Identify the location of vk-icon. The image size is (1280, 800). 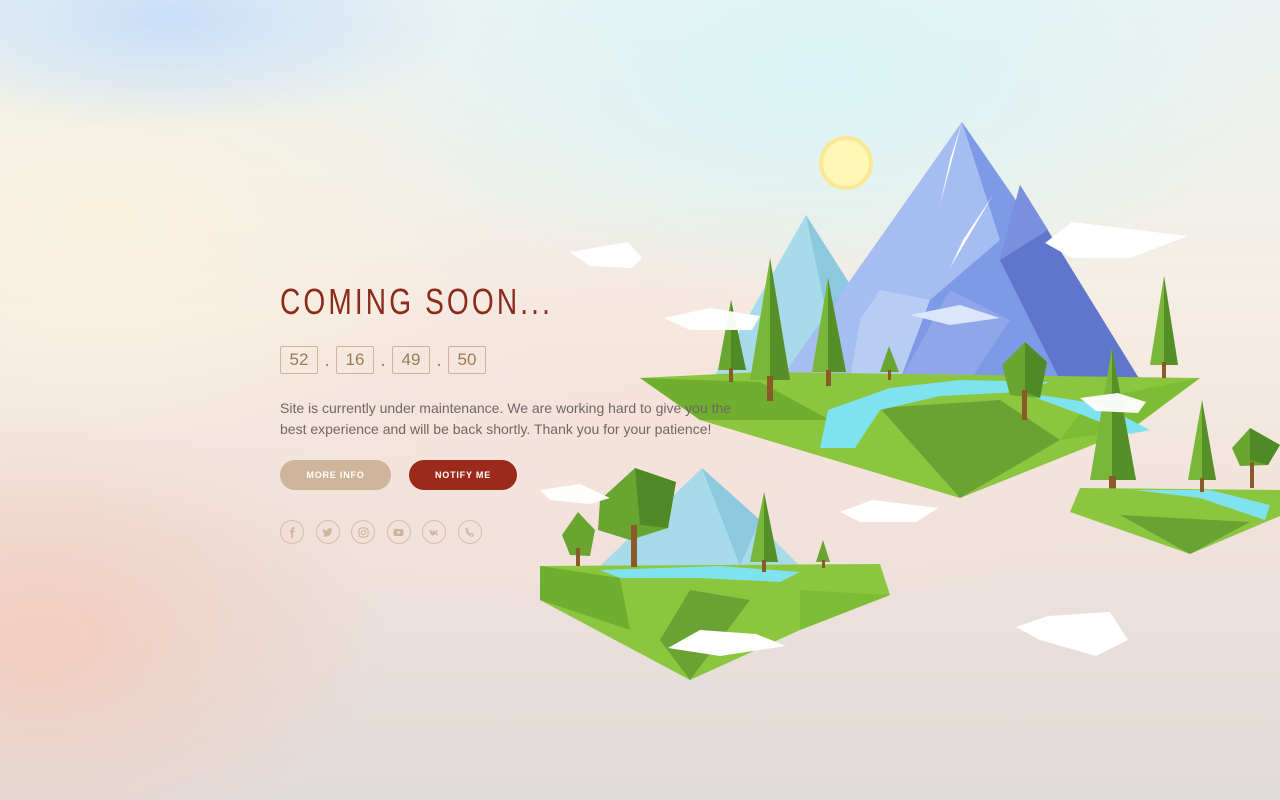
(434, 532).